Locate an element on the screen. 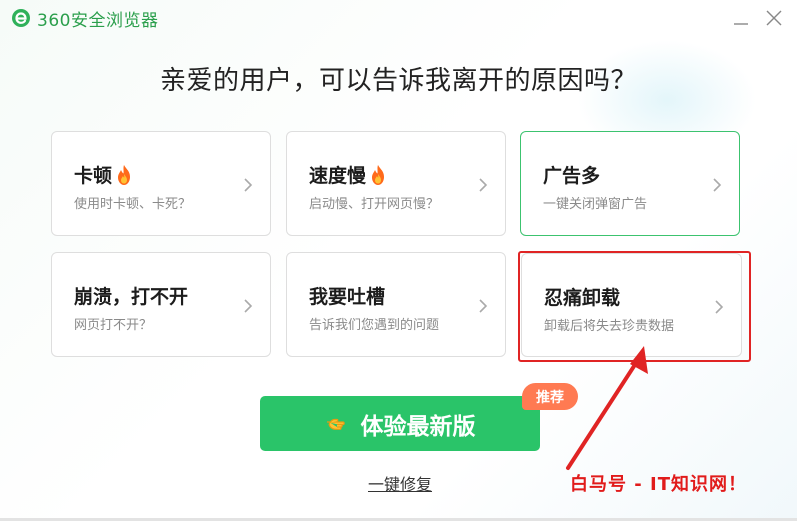  reason-title: 忍痛卸载 is located at coordinates (582, 296).